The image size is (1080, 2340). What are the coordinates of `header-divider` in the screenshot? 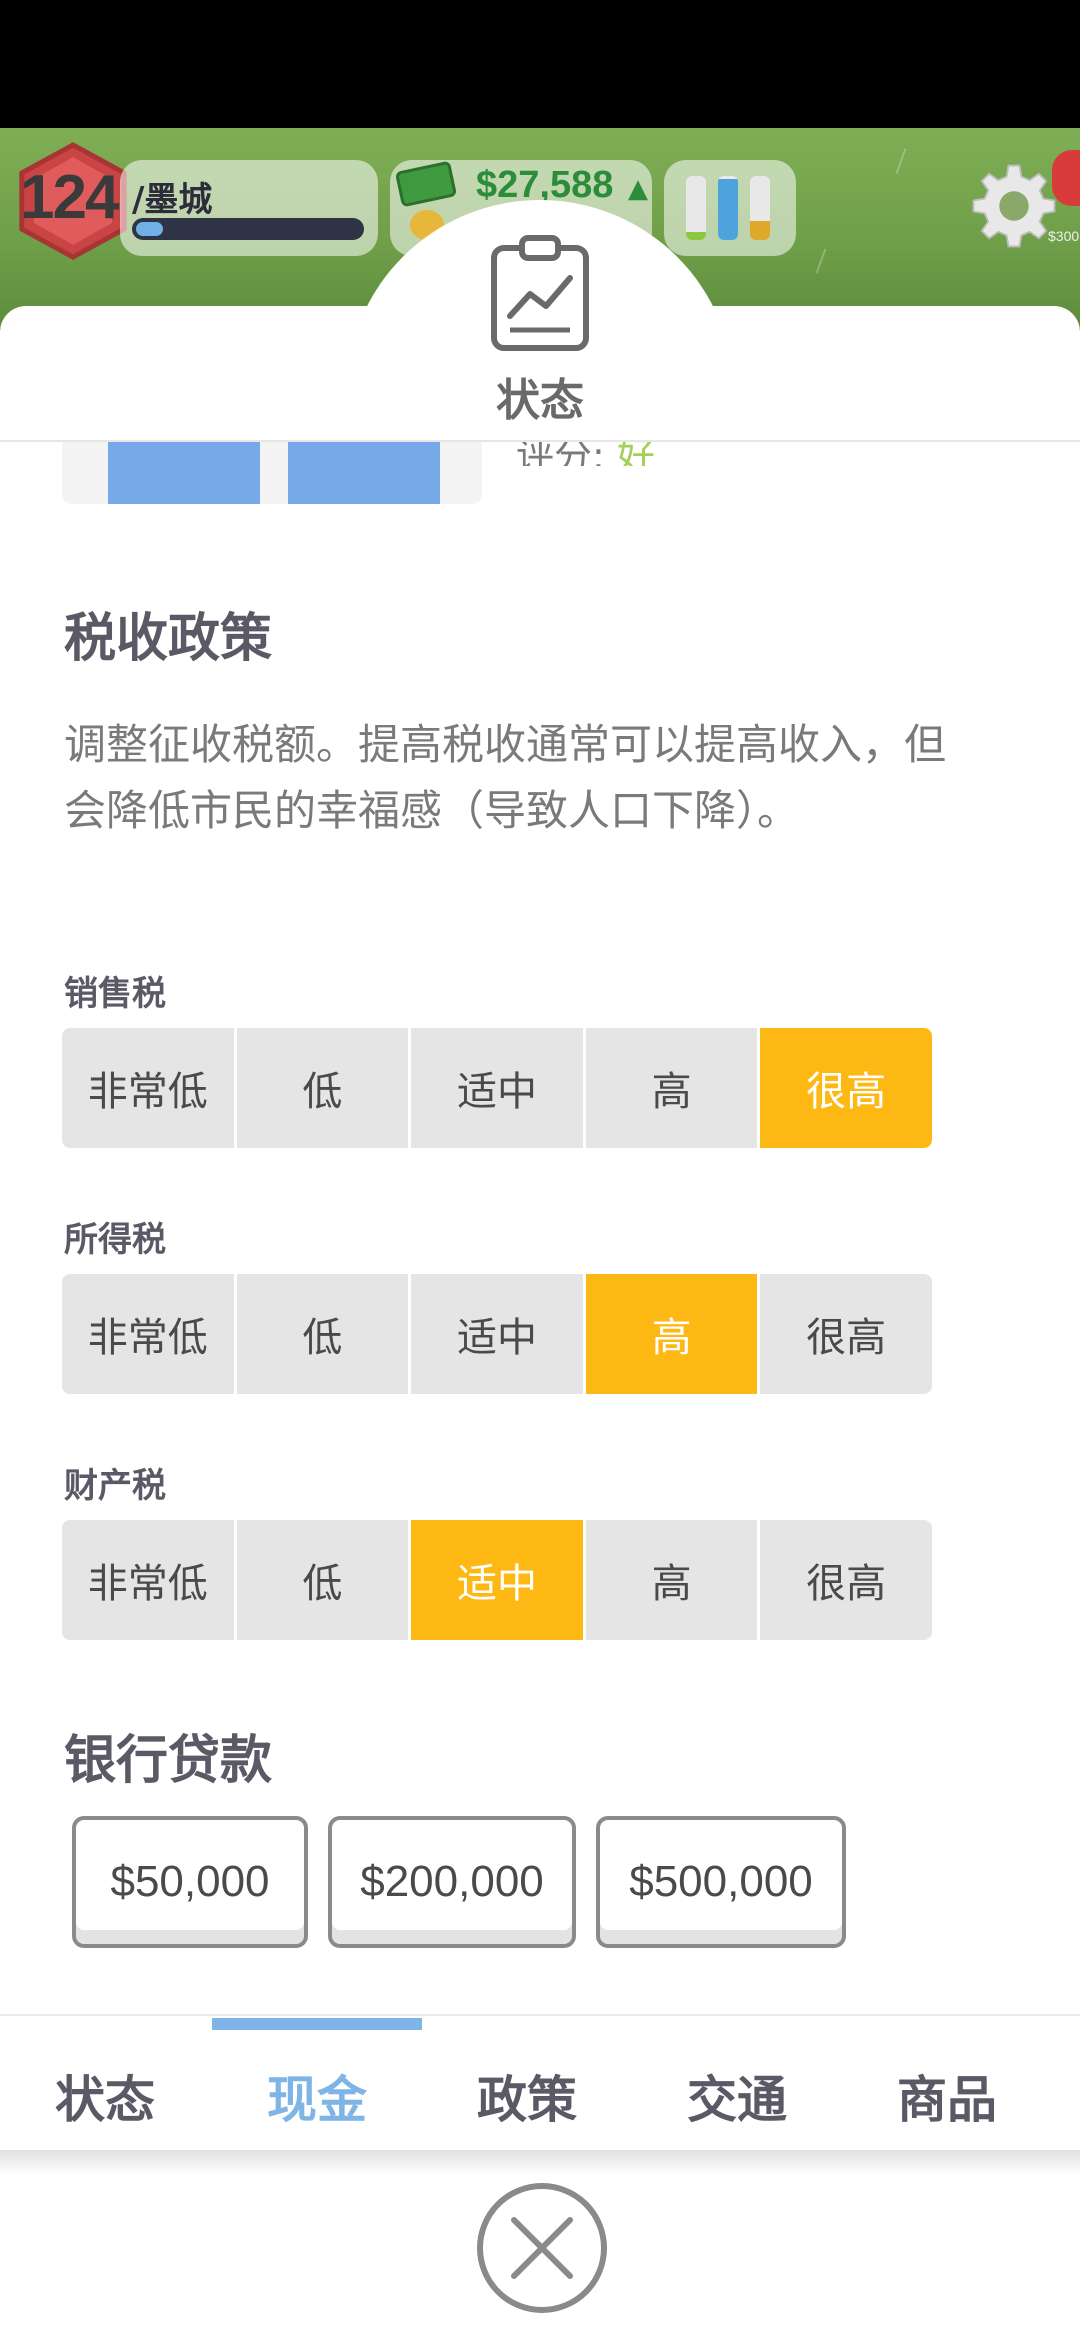 It's located at (540, 441).